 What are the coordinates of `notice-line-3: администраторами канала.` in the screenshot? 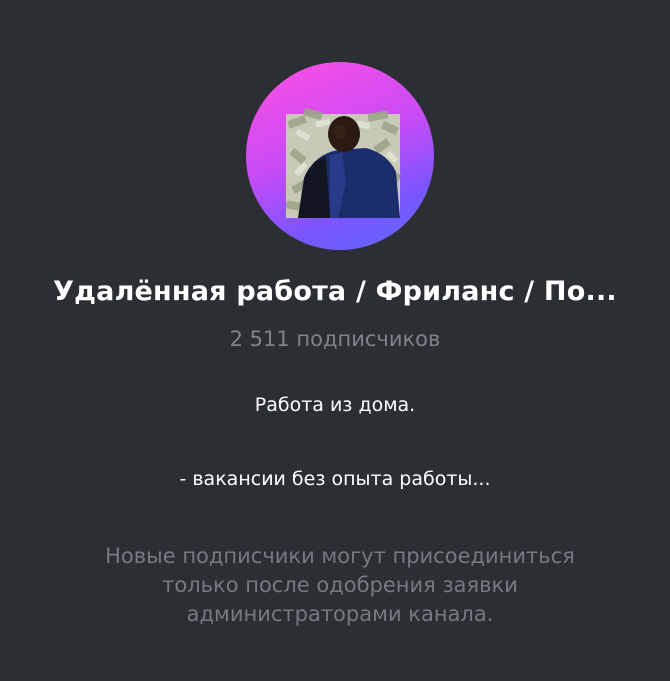 It's located at (340, 614).